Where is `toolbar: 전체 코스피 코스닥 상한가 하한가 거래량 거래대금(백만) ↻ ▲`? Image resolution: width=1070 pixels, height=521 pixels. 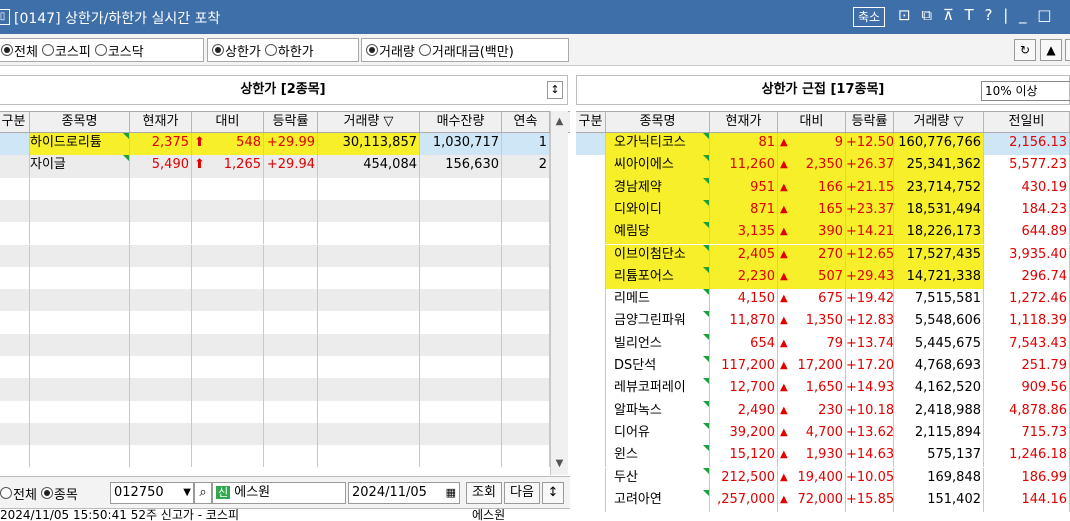 toolbar: 전체 코스피 코스닥 상한가 하한가 거래량 거래대금(백만) ↻ ▲ is located at coordinates (535, 50).